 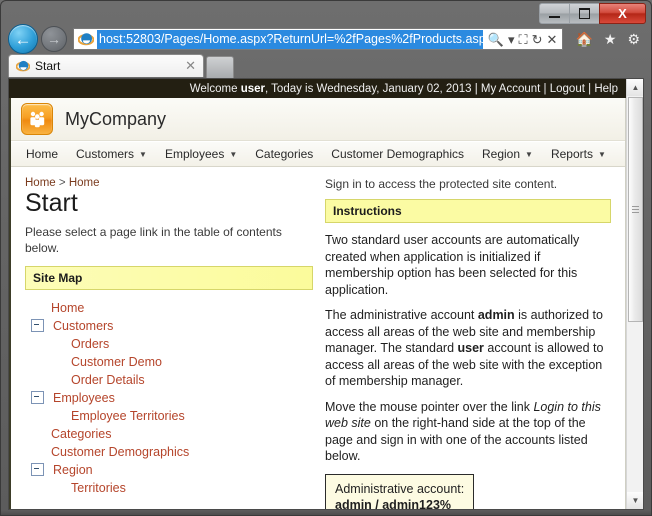 What do you see at coordinates (552, 39) in the screenshot?
I see `stop-icon: ✕` at bounding box center [552, 39].